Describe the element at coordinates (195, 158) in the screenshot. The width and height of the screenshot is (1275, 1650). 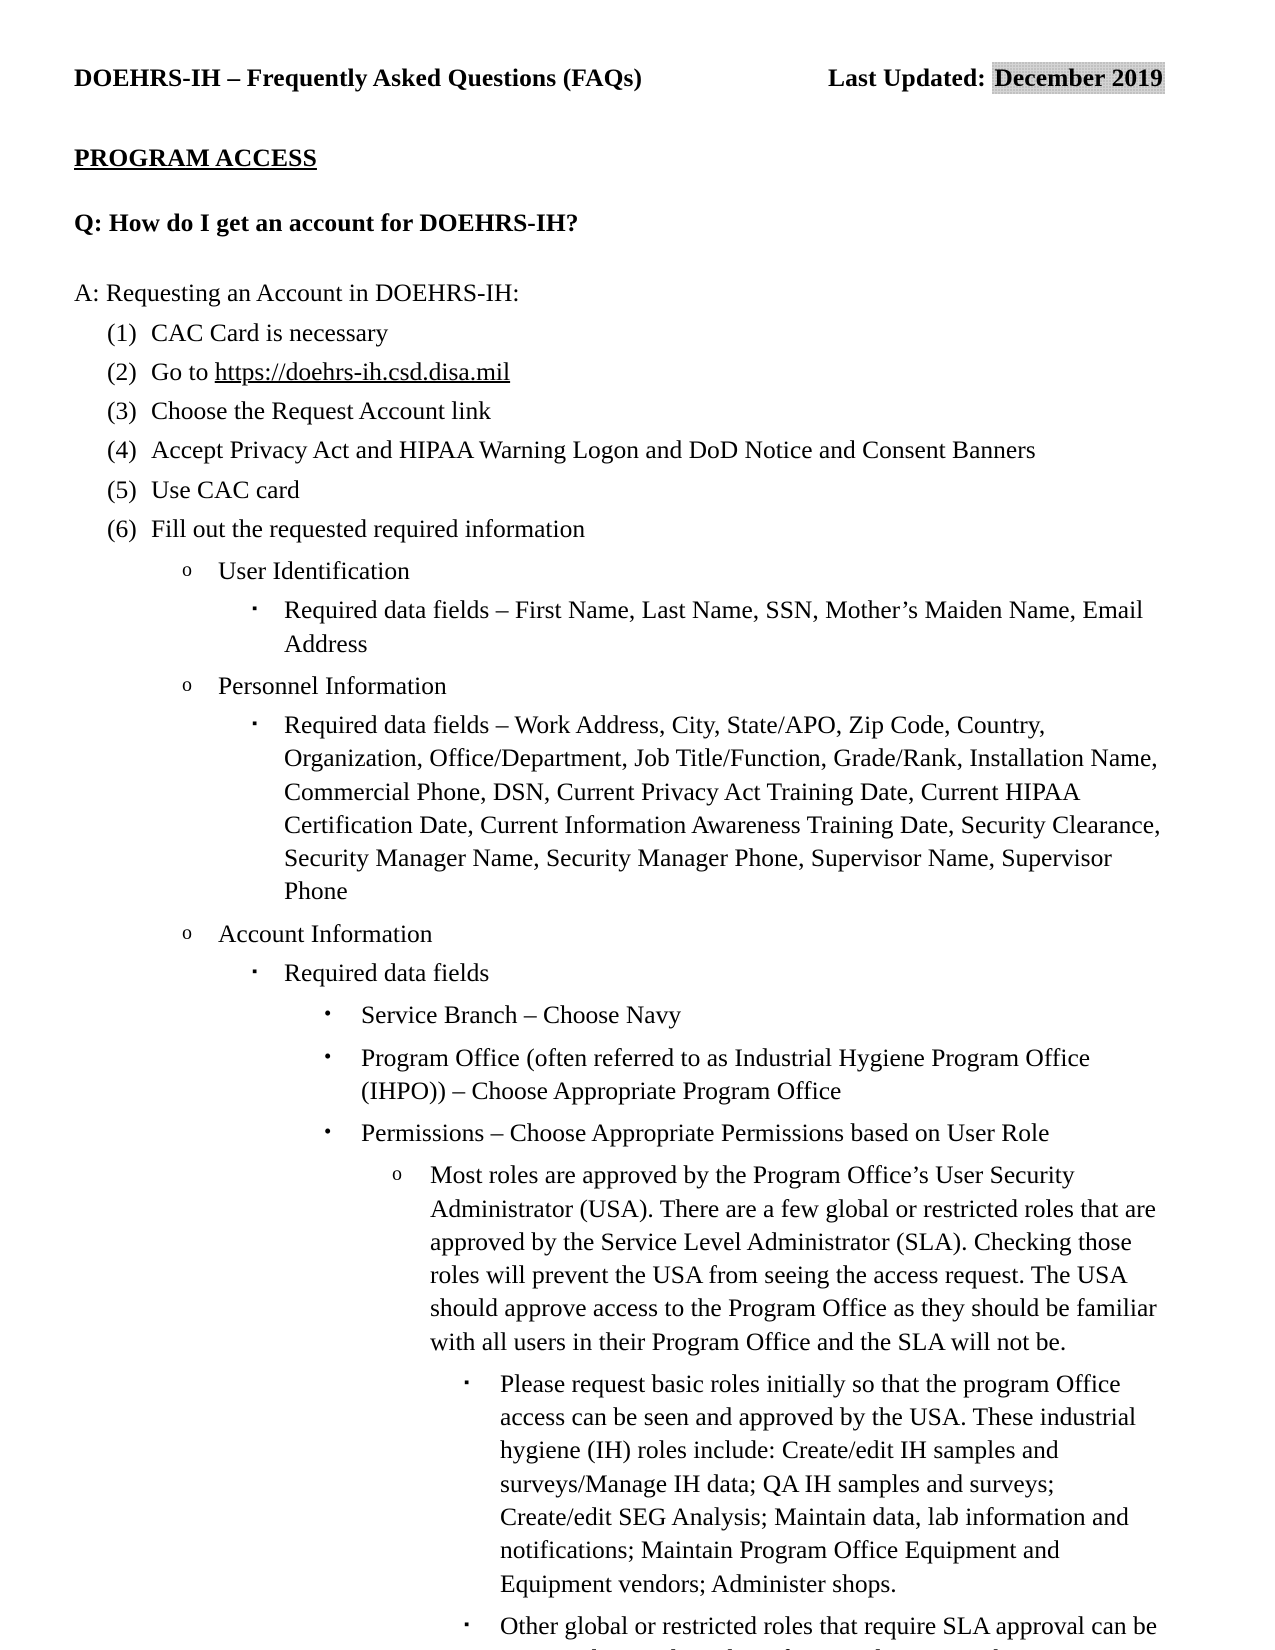
I see `section-heading-program-access: PROGRAM ACCESS` at that location.